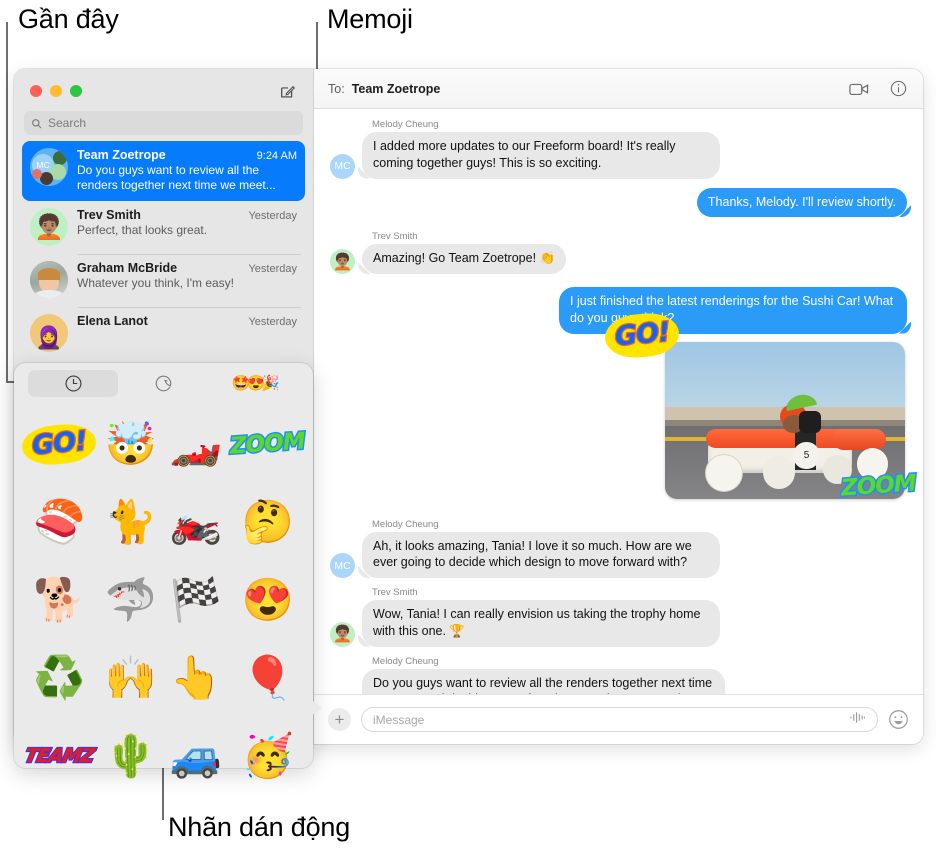  Describe the element at coordinates (163, 83) in the screenshot. I see `window-traffic-lights` at that location.